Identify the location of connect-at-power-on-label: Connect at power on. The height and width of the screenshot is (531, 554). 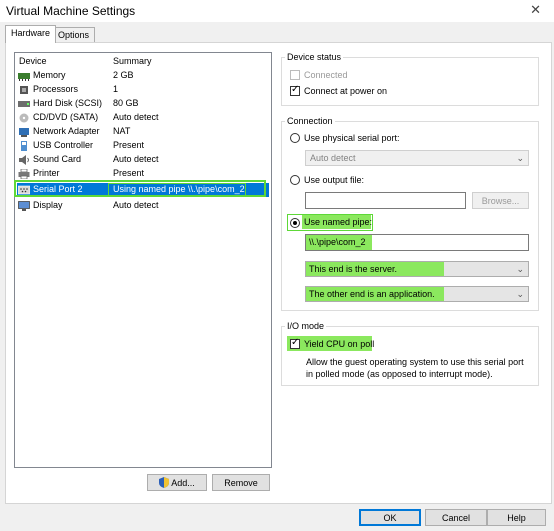
(346, 91).